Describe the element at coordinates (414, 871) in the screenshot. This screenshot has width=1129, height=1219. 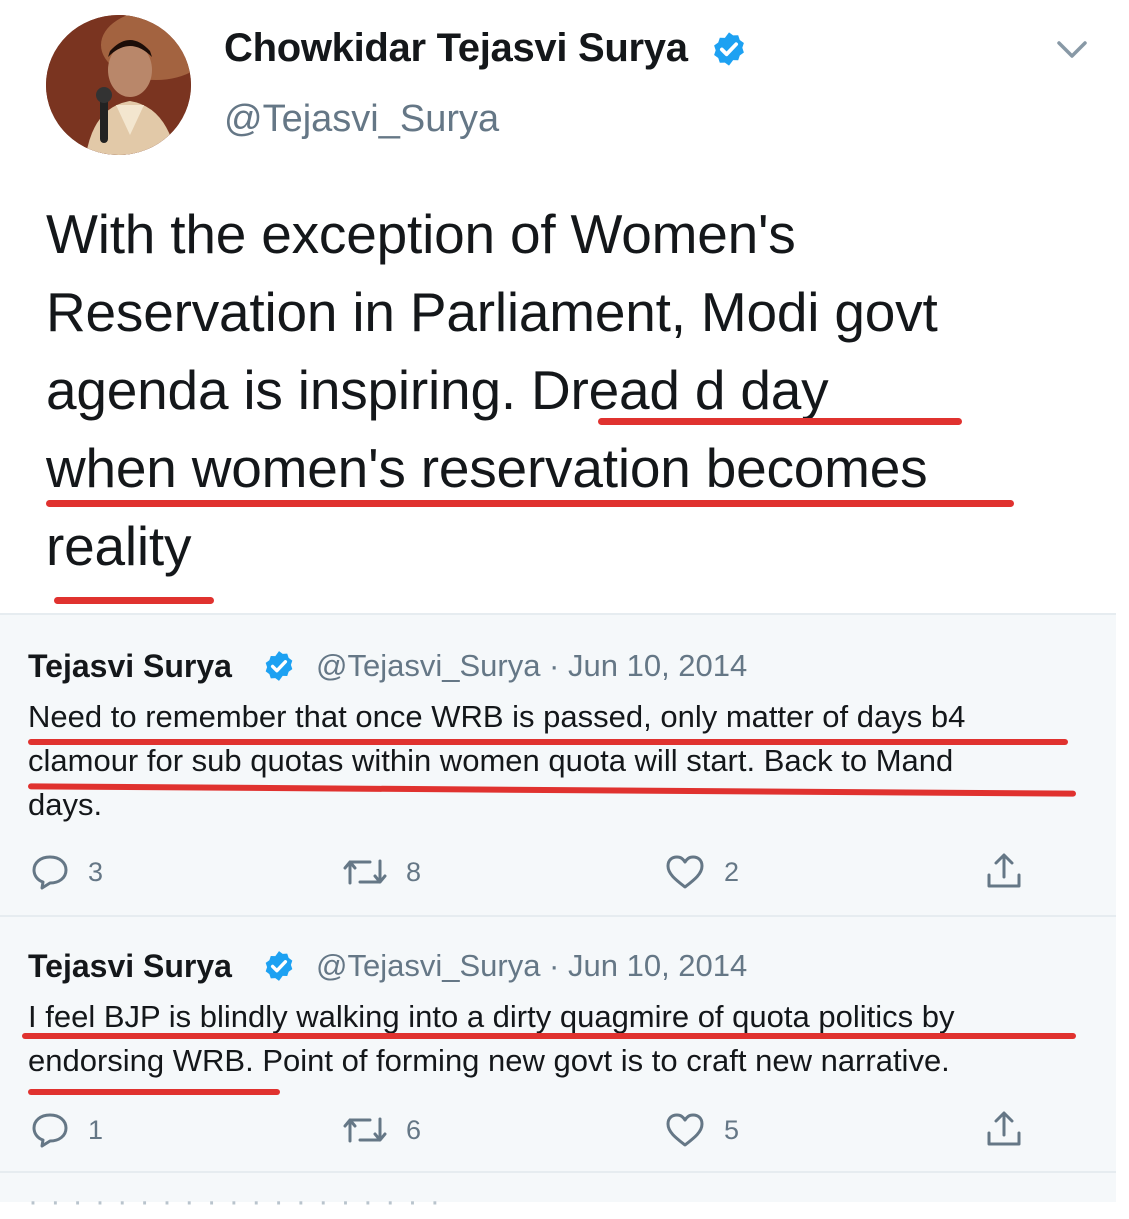
I see `retweet-count: 8` at that location.